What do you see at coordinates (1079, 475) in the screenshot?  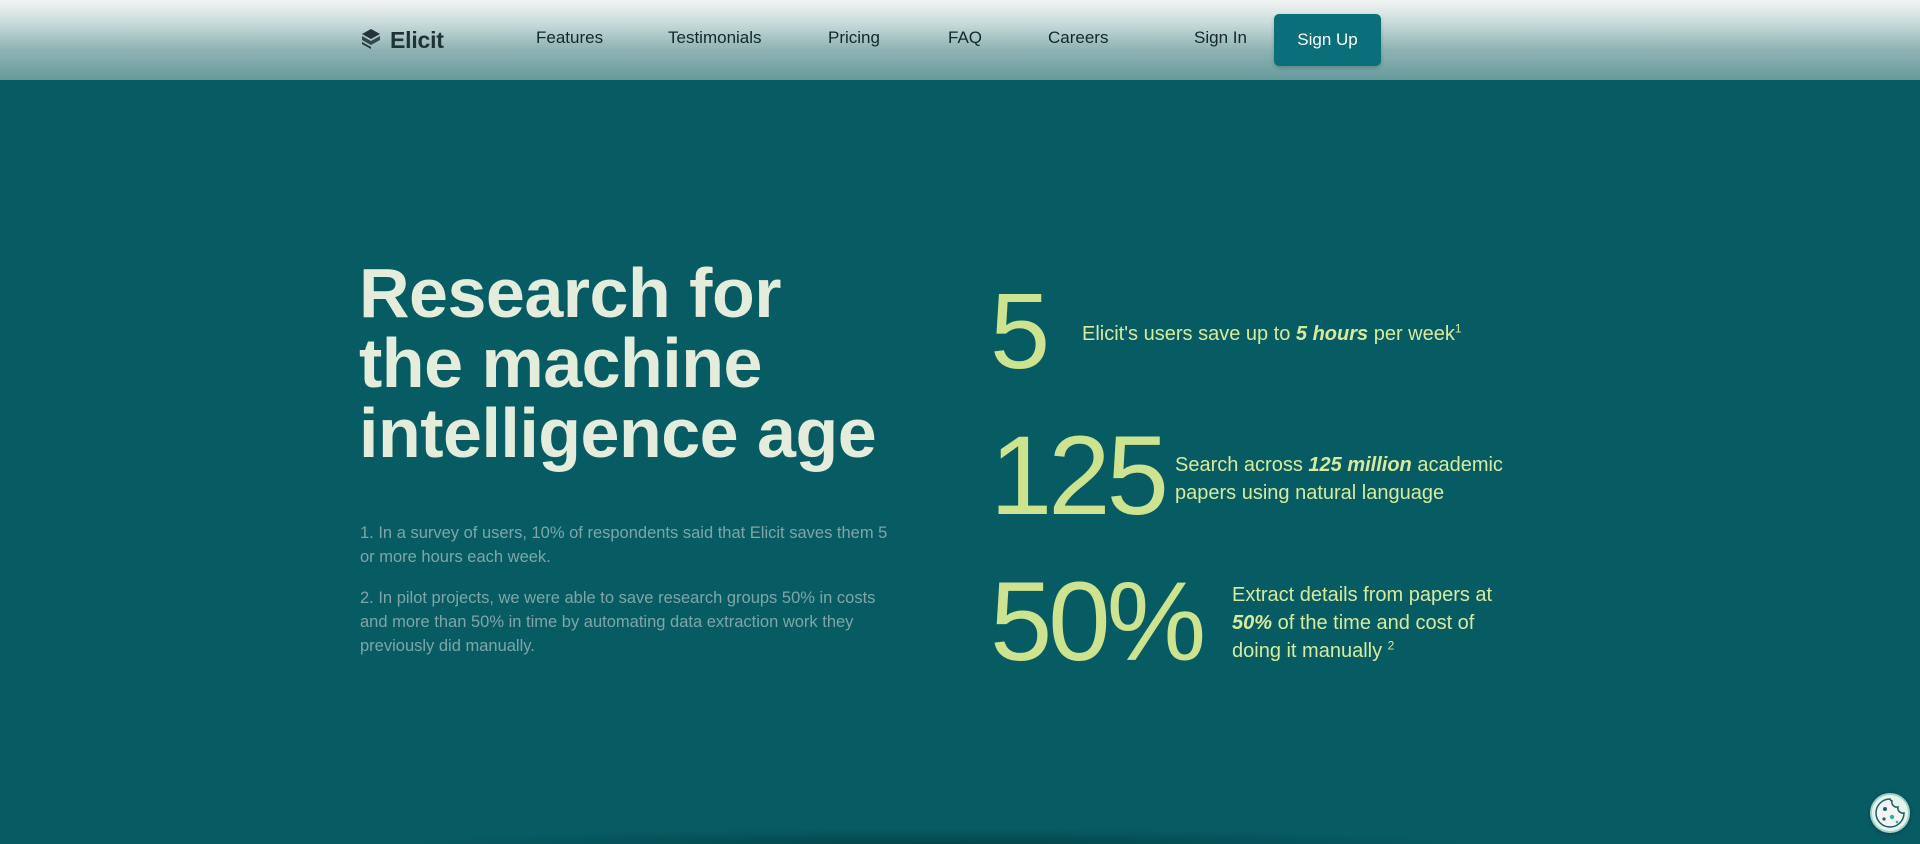 I see `stat-number-papers: 125` at bounding box center [1079, 475].